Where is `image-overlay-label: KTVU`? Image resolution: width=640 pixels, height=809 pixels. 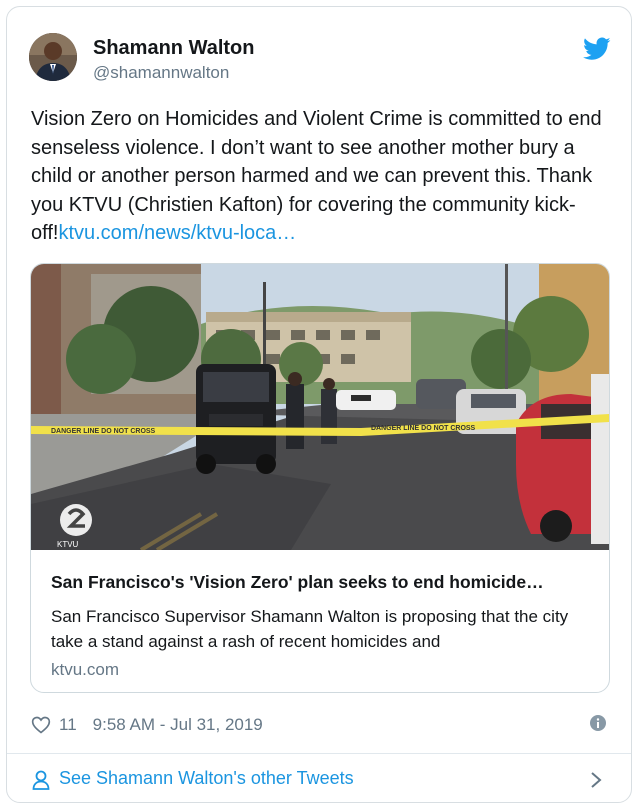
image-overlay-label: KTVU is located at coordinates (68, 544).